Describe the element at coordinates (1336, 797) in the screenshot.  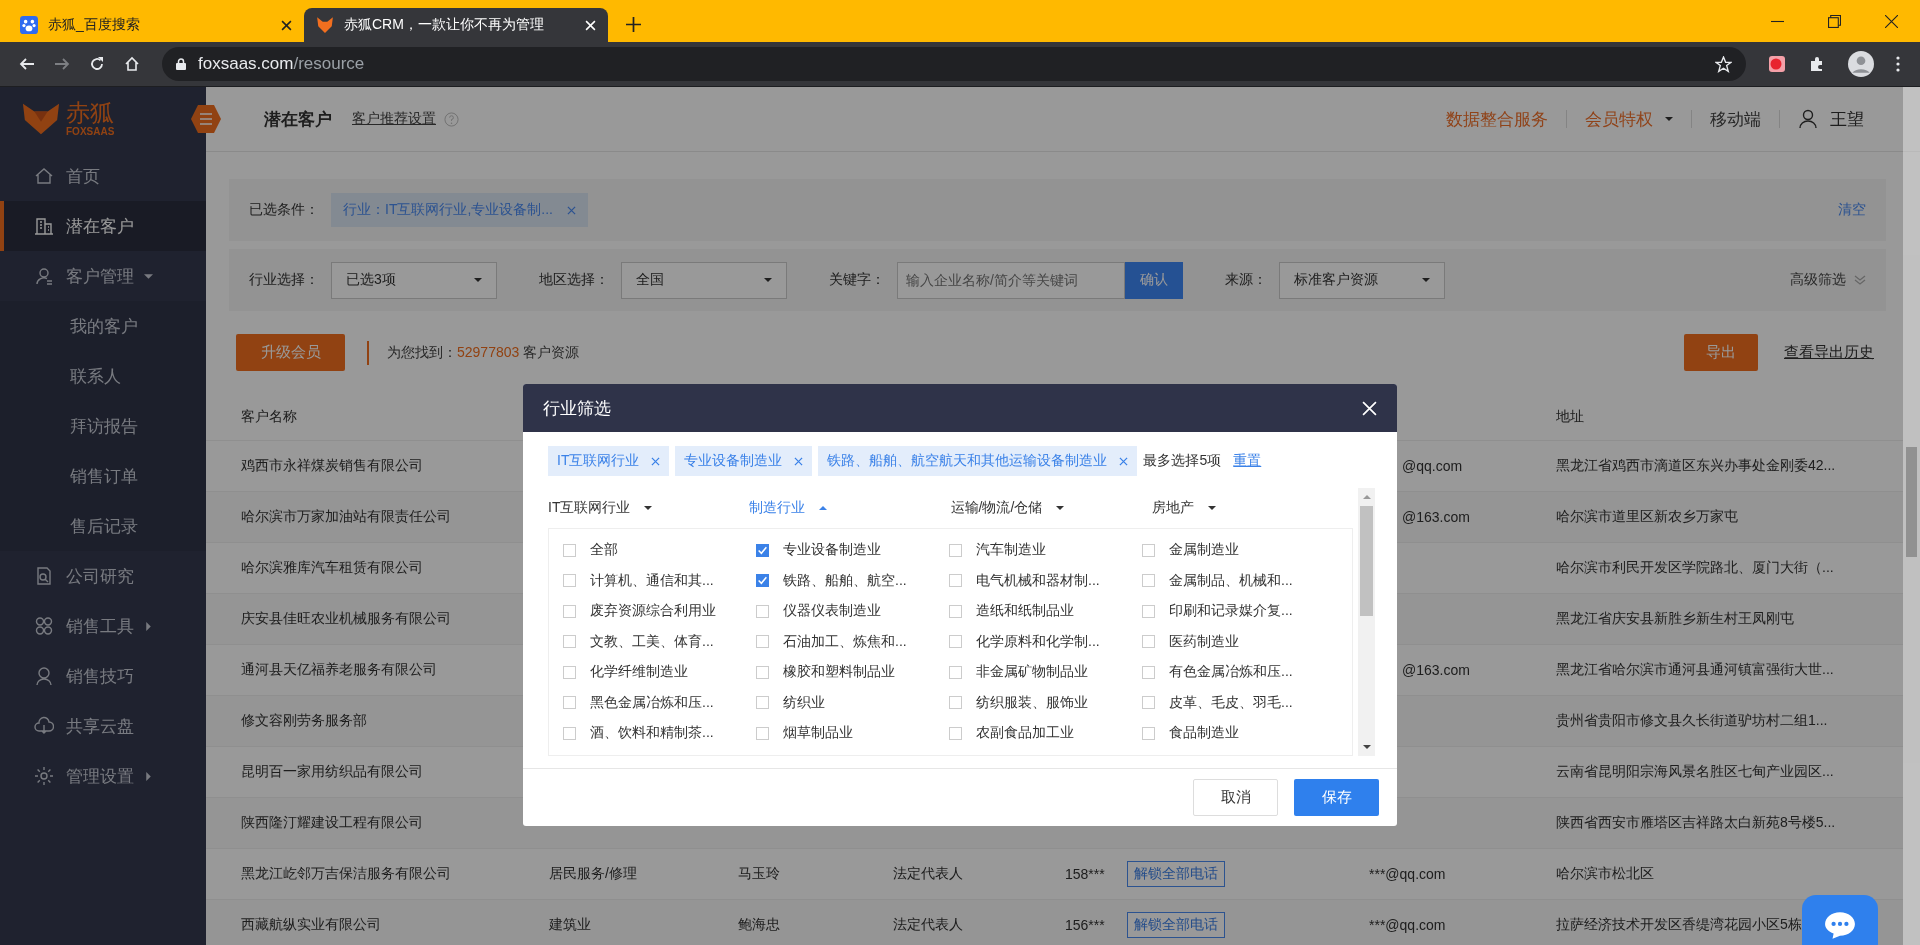
I see `save-button: 保存` at that location.